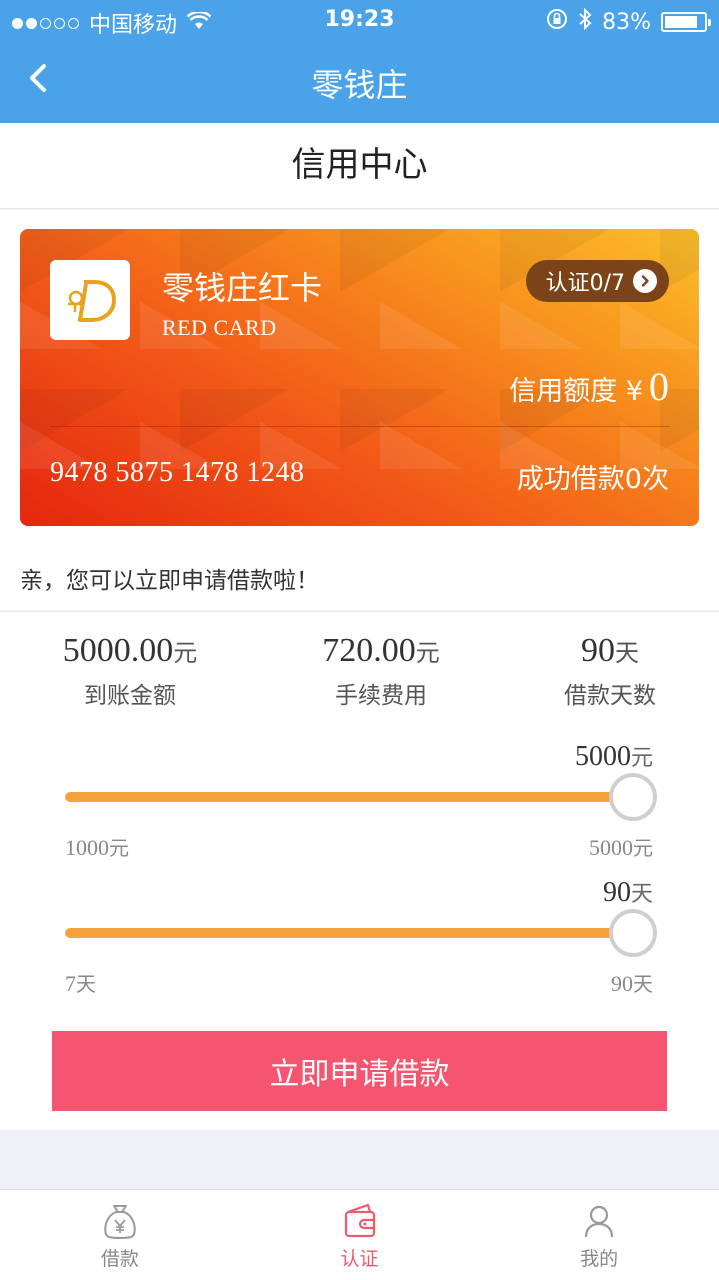  I want to click on tab-bar: 借款 认证 我的, so click(359, 1234).